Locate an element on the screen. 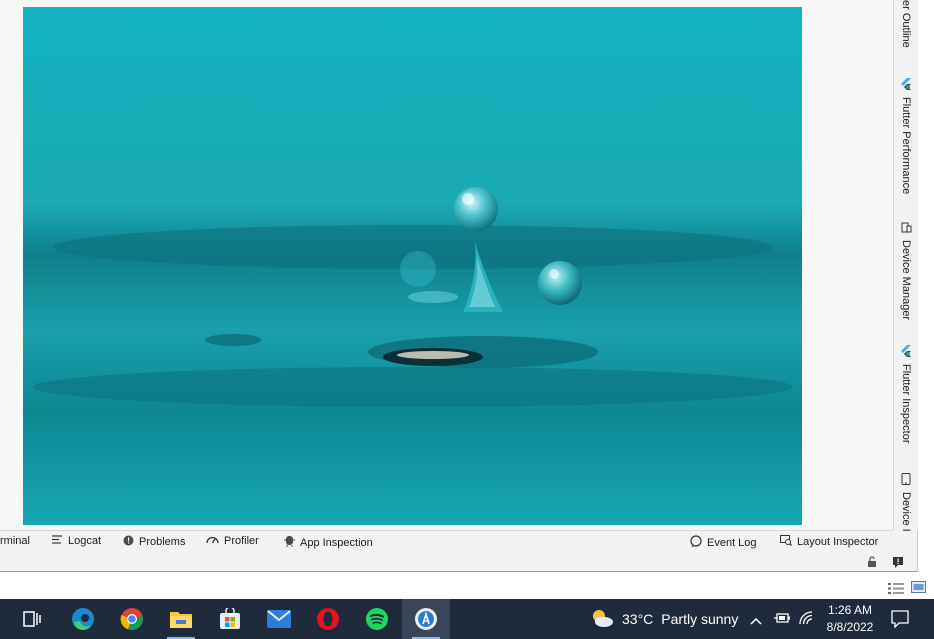 The image size is (934, 639). wifi-icon is located at coordinates (806, 620).